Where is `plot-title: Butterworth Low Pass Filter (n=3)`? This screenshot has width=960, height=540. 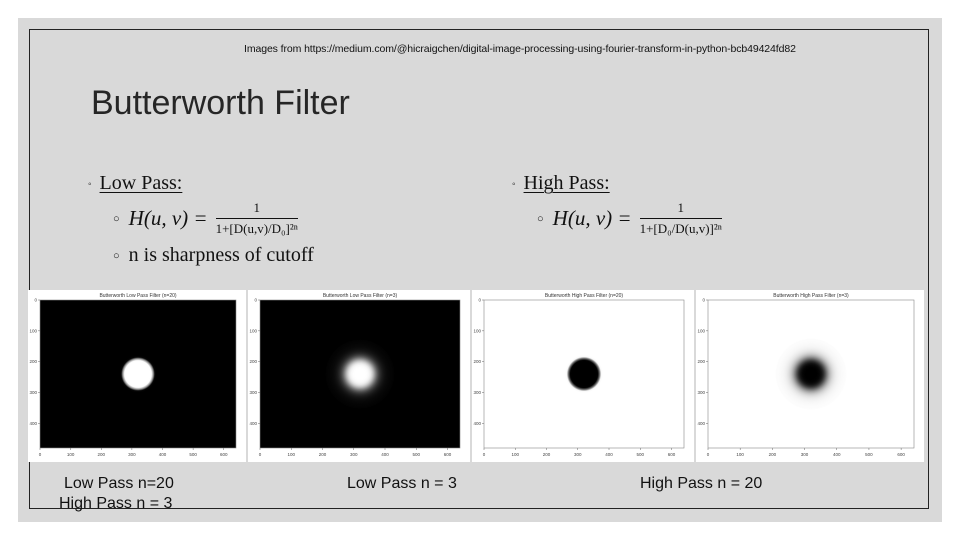
plot-title: Butterworth Low Pass Filter (n=3) is located at coordinates (360, 296).